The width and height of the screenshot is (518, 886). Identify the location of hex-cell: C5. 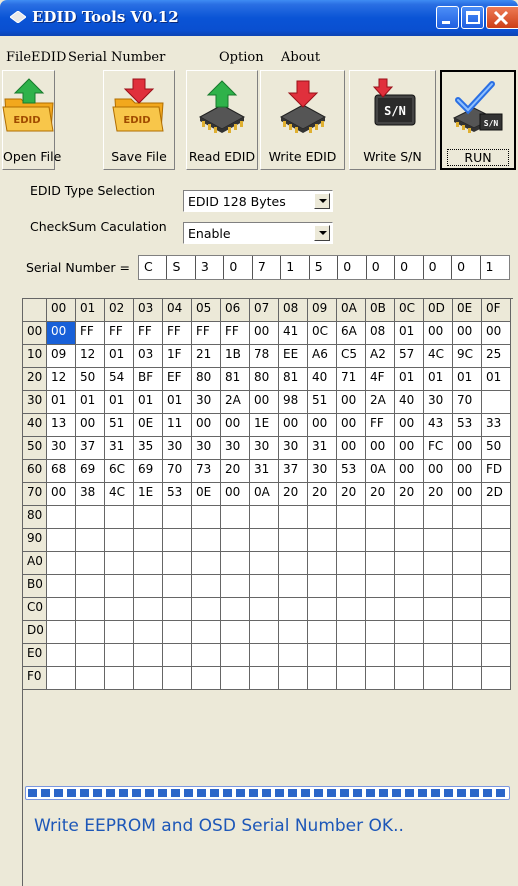
(351, 356).